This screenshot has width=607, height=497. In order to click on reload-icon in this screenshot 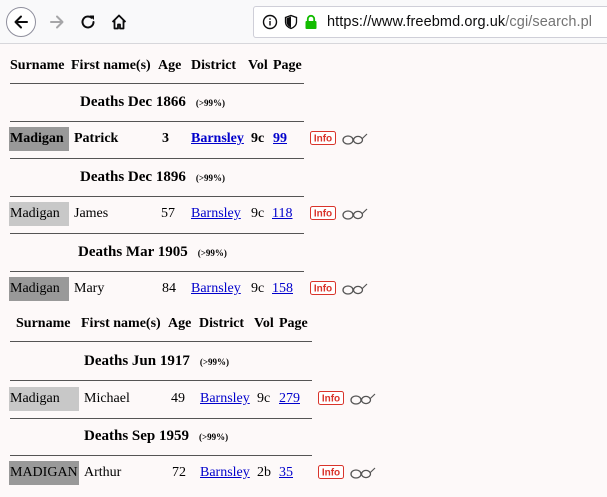, I will do `click(88, 22)`.